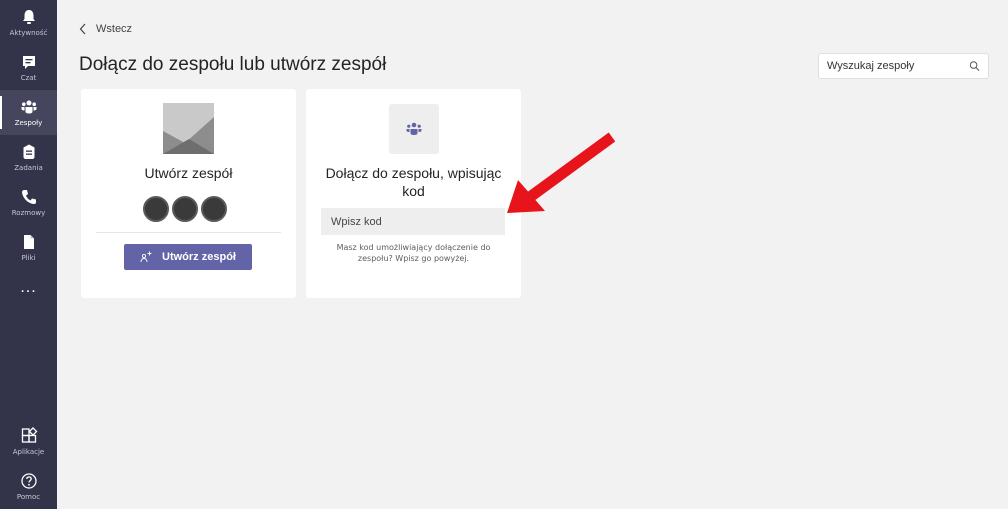  I want to click on annotation-arrow, so click(561, 172).